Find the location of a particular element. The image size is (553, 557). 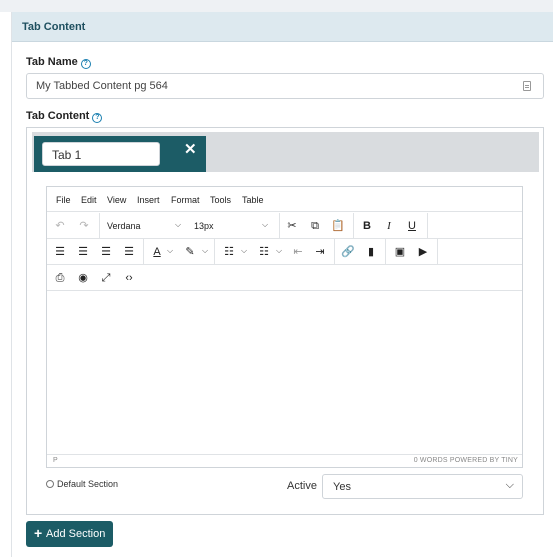

font-size-select: 13px is located at coordinates (204, 226).